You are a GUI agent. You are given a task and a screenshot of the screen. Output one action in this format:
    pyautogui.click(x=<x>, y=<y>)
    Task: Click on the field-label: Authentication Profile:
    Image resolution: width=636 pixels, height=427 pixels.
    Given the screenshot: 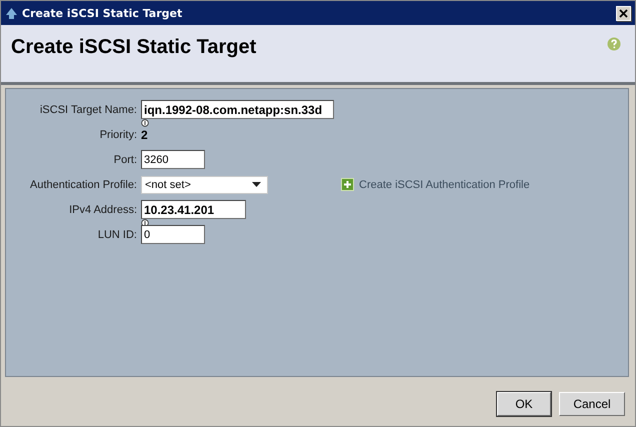 What is the action you would take?
    pyautogui.click(x=83, y=184)
    